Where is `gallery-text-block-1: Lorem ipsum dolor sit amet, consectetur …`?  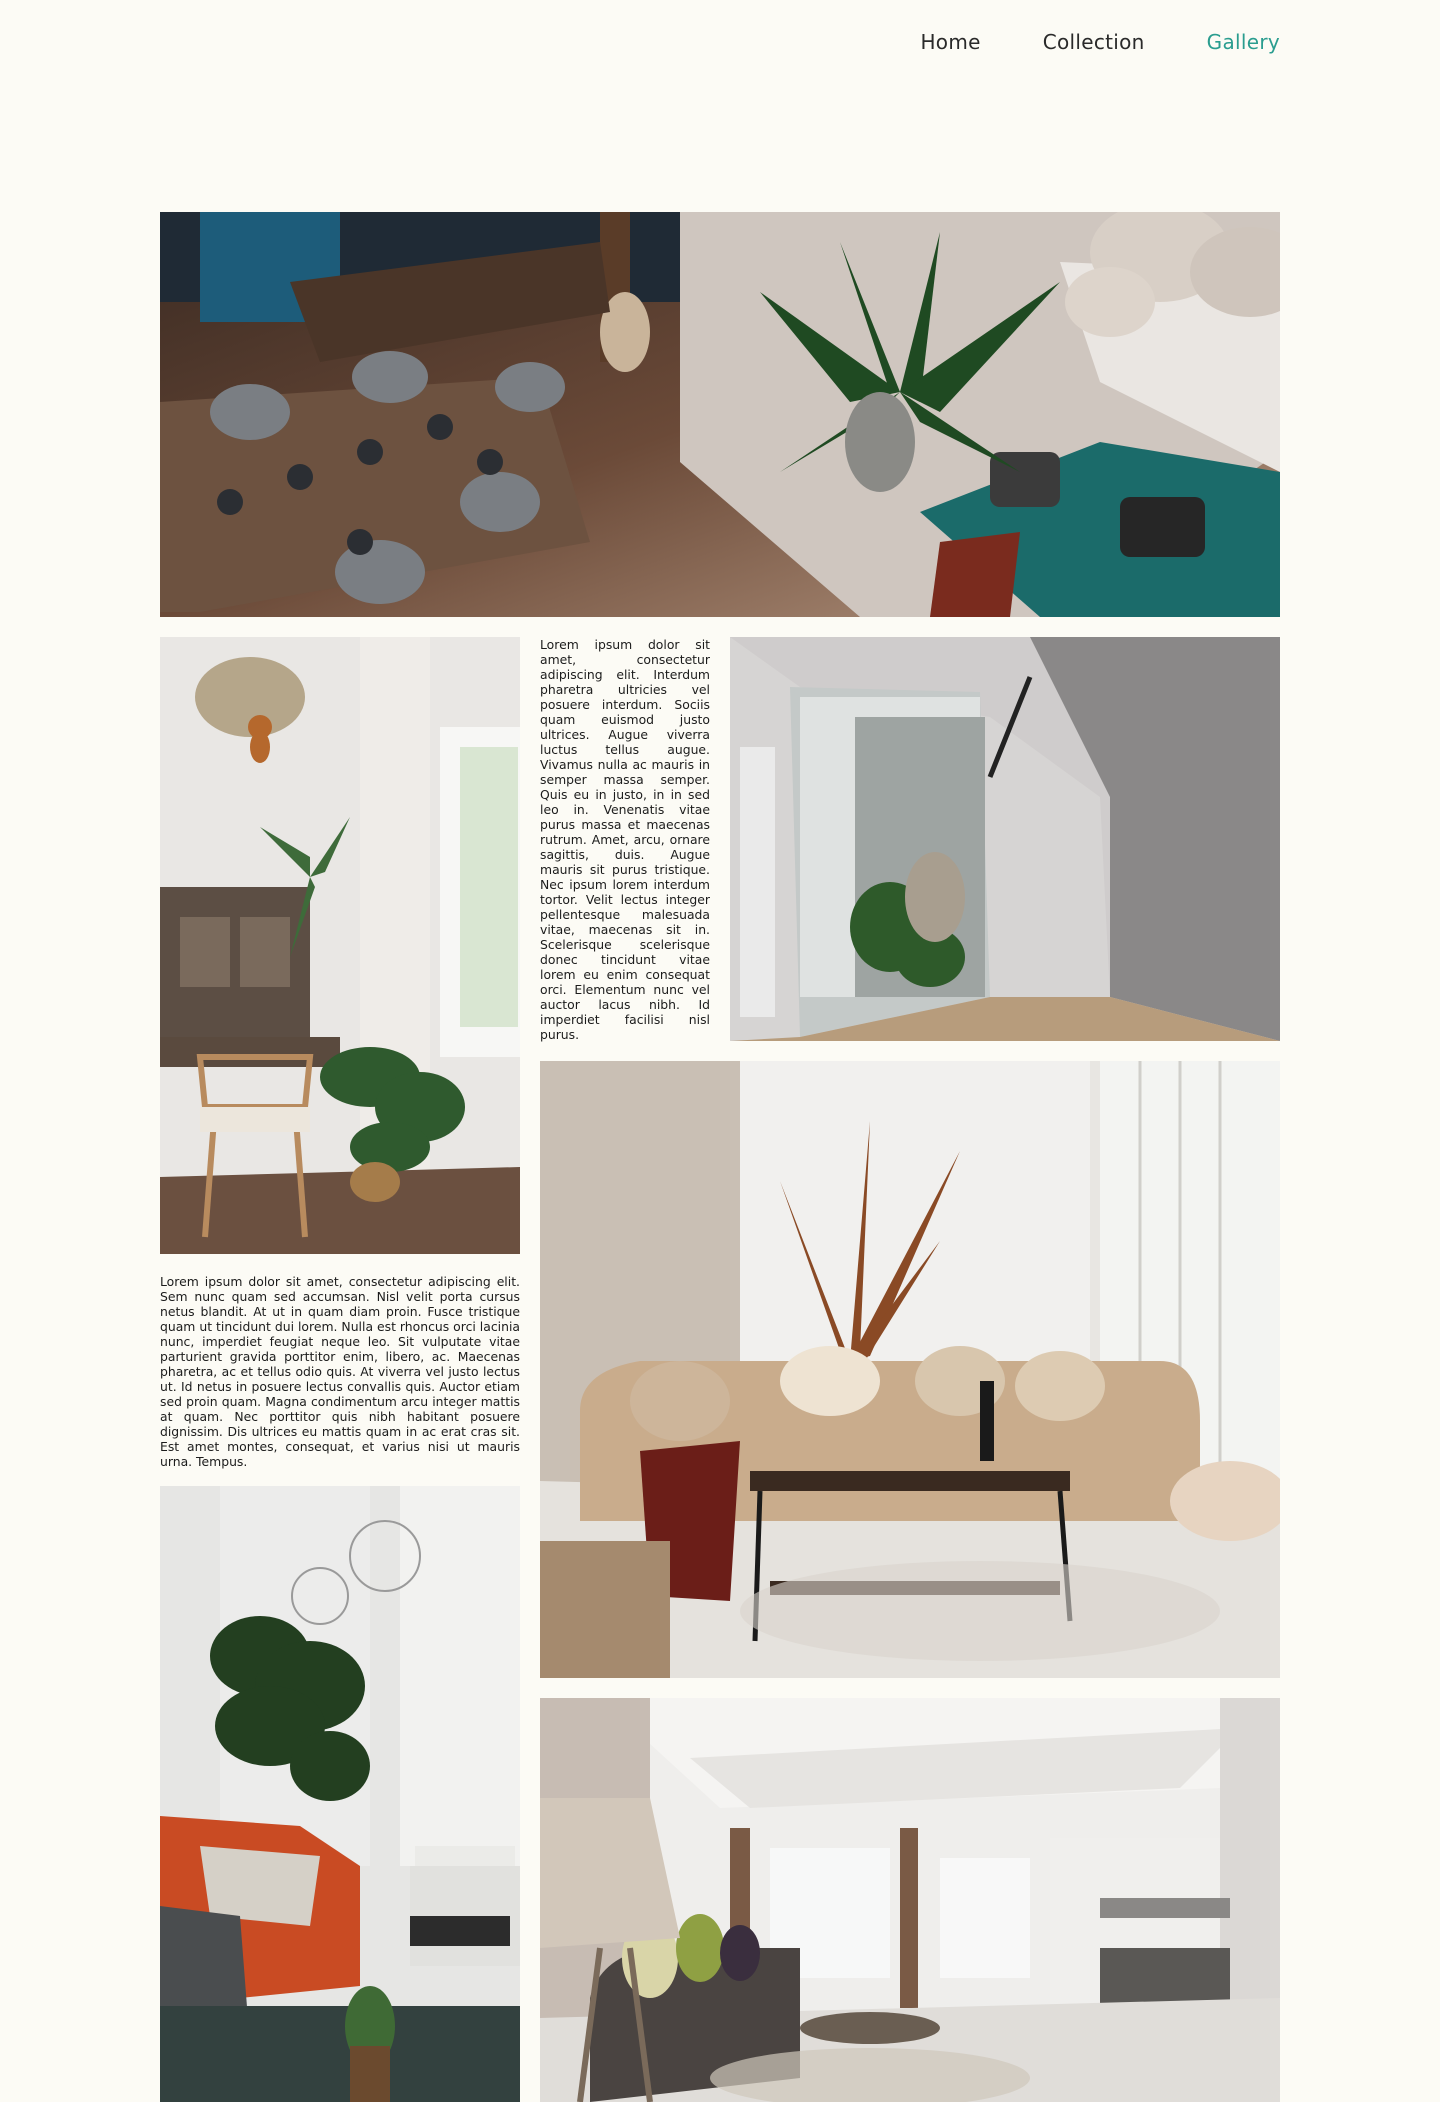 gallery-text-block-1: Lorem ipsum dolor sit amet, consectetur … is located at coordinates (625, 839).